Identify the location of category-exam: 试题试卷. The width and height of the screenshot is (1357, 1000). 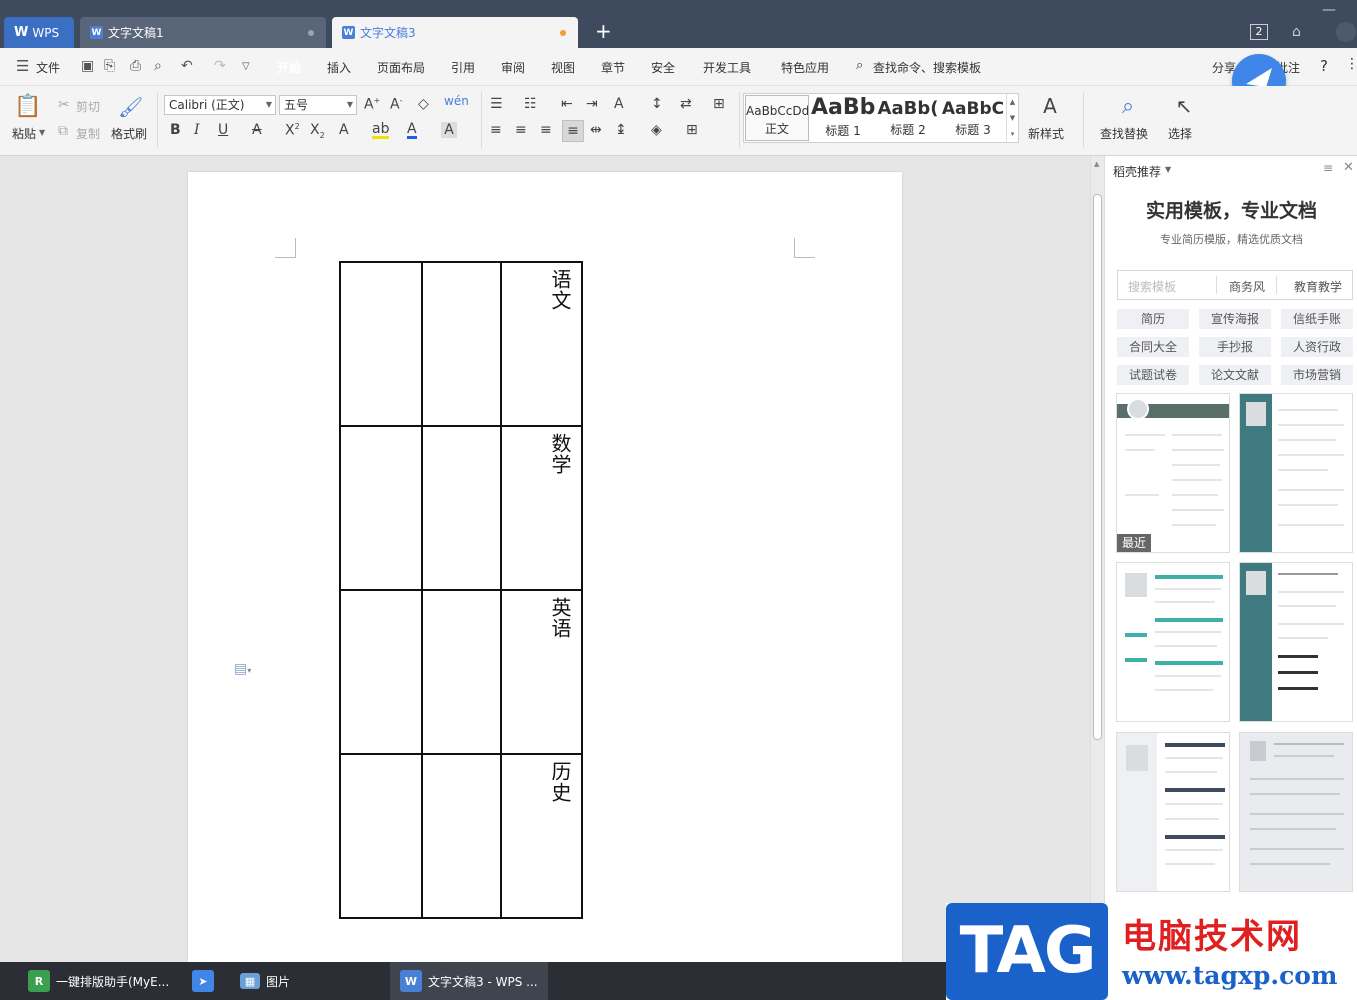
(1153, 375).